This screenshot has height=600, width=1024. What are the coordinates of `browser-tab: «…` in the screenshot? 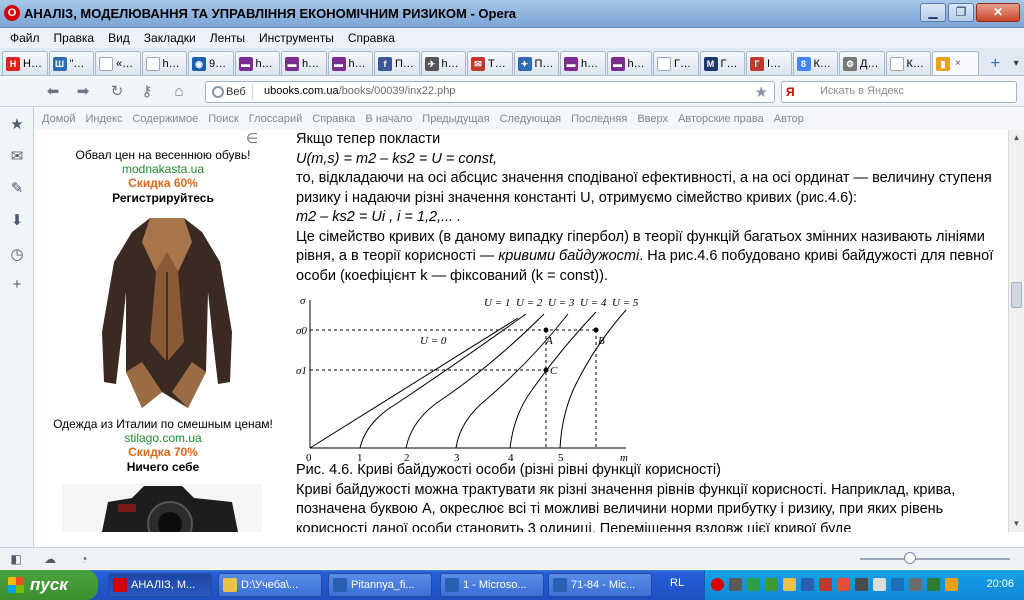 It's located at (118, 63).